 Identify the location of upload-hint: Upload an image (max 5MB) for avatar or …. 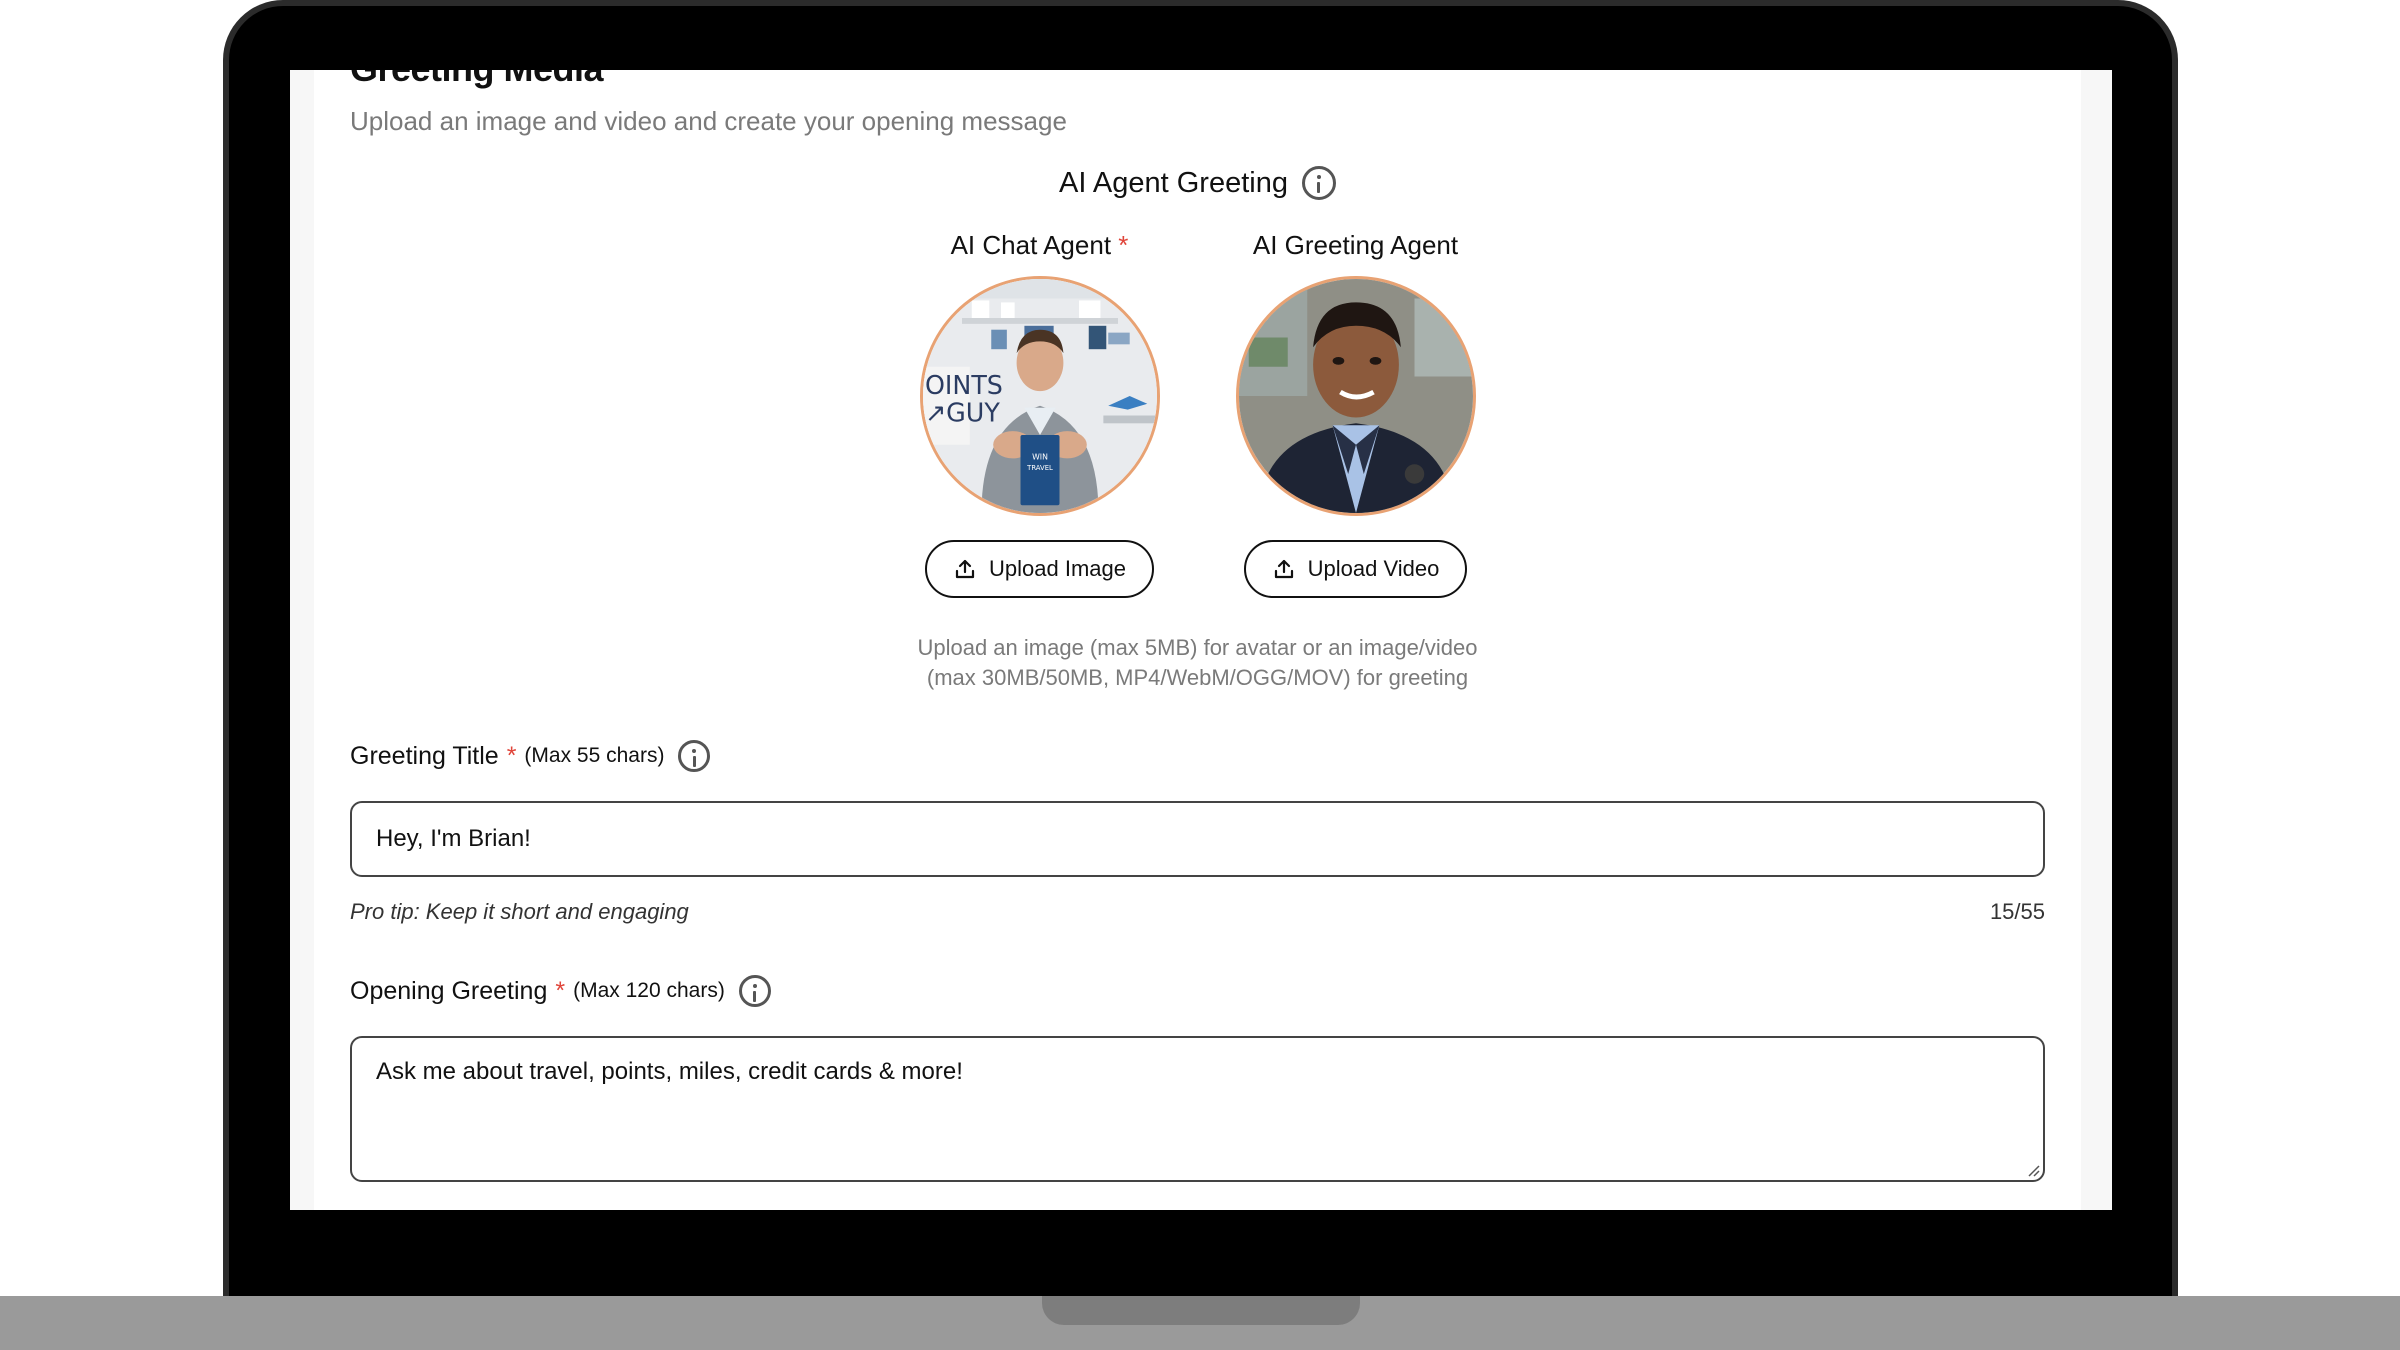
(1197, 663).